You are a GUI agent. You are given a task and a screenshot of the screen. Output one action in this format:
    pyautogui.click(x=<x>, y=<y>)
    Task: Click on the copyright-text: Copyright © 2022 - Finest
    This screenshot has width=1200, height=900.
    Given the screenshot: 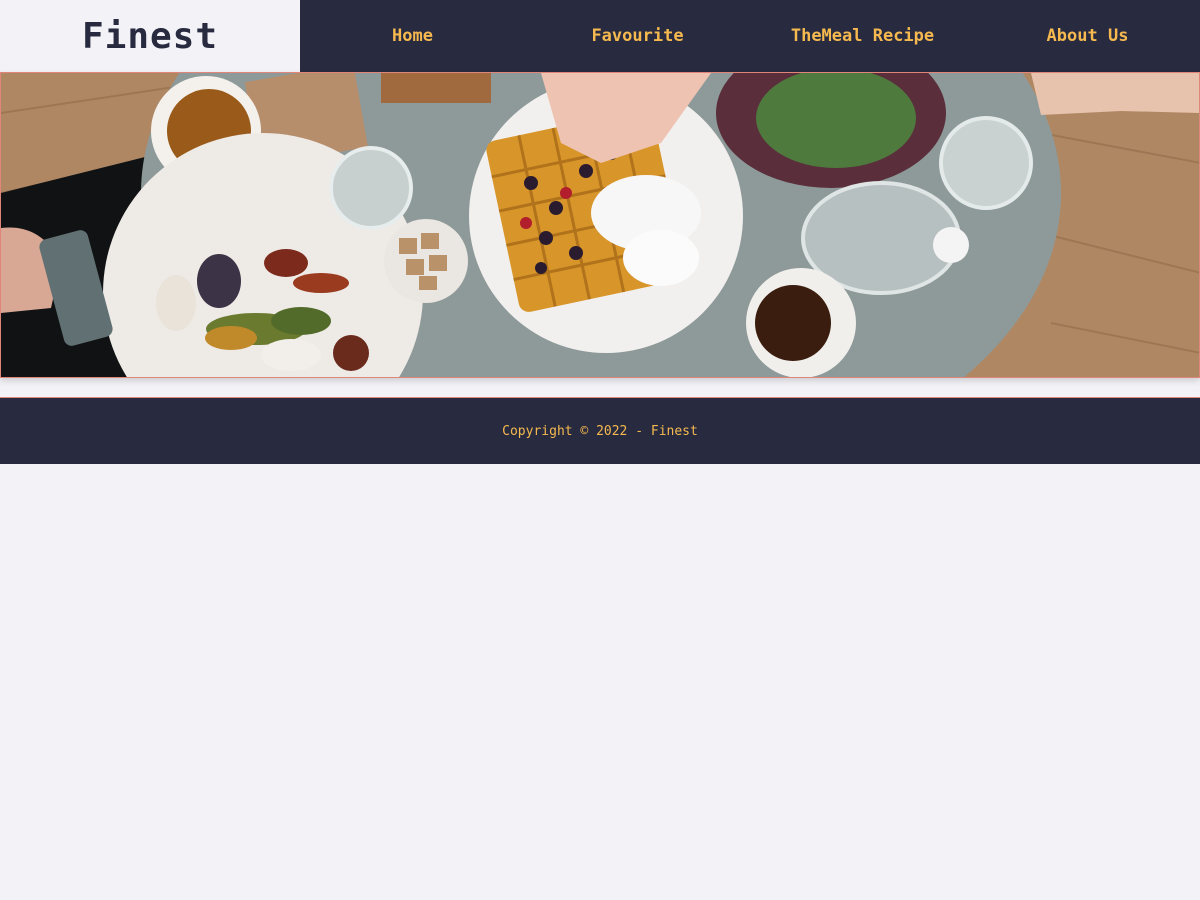 What is the action you would take?
    pyautogui.click(x=600, y=431)
    